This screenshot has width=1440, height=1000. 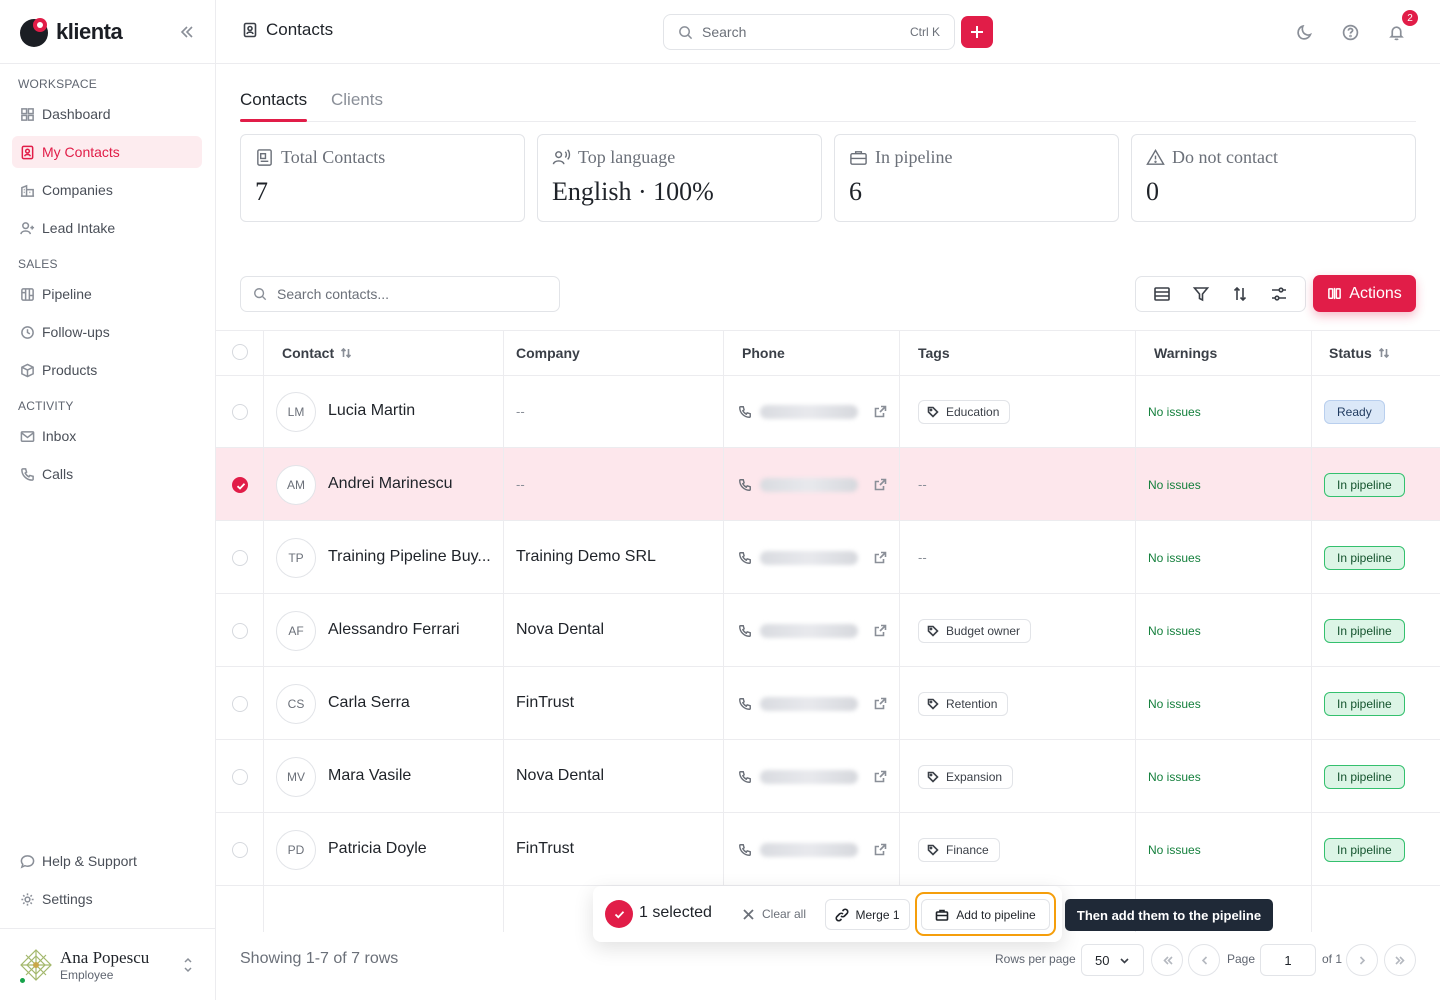 What do you see at coordinates (382, 157) in the screenshot?
I see `stat-label: Total Contacts` at bounding box center [382, 157].